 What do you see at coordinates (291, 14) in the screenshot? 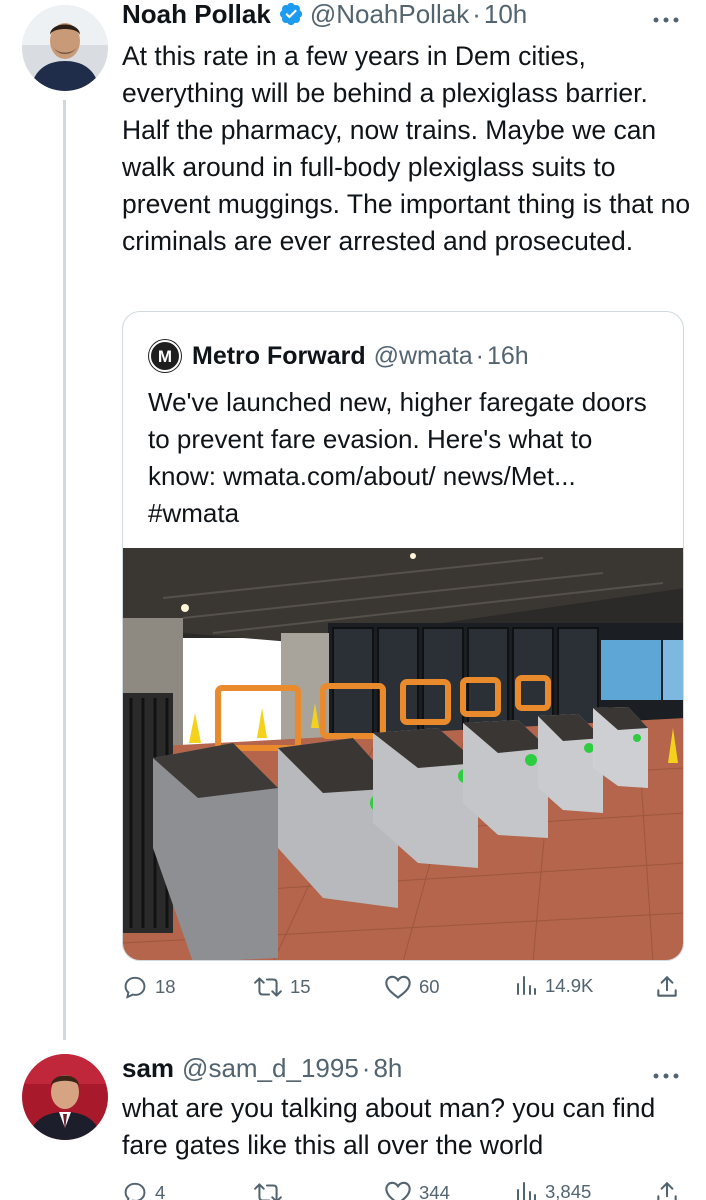
I see `verified-badge-icon` at bounding box center [291, 14].